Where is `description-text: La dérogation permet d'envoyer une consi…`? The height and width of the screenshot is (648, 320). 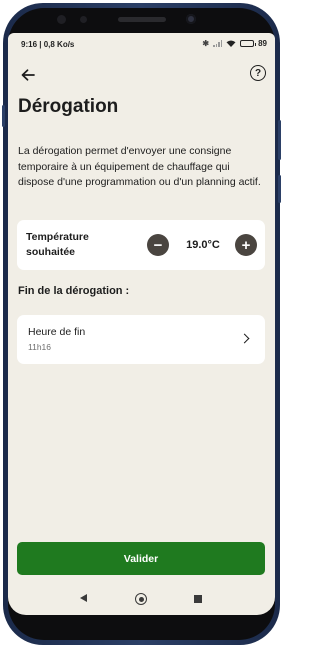
description-text: La dérogation permet d'envoyer une consi… is located at coordinates (139, 166).